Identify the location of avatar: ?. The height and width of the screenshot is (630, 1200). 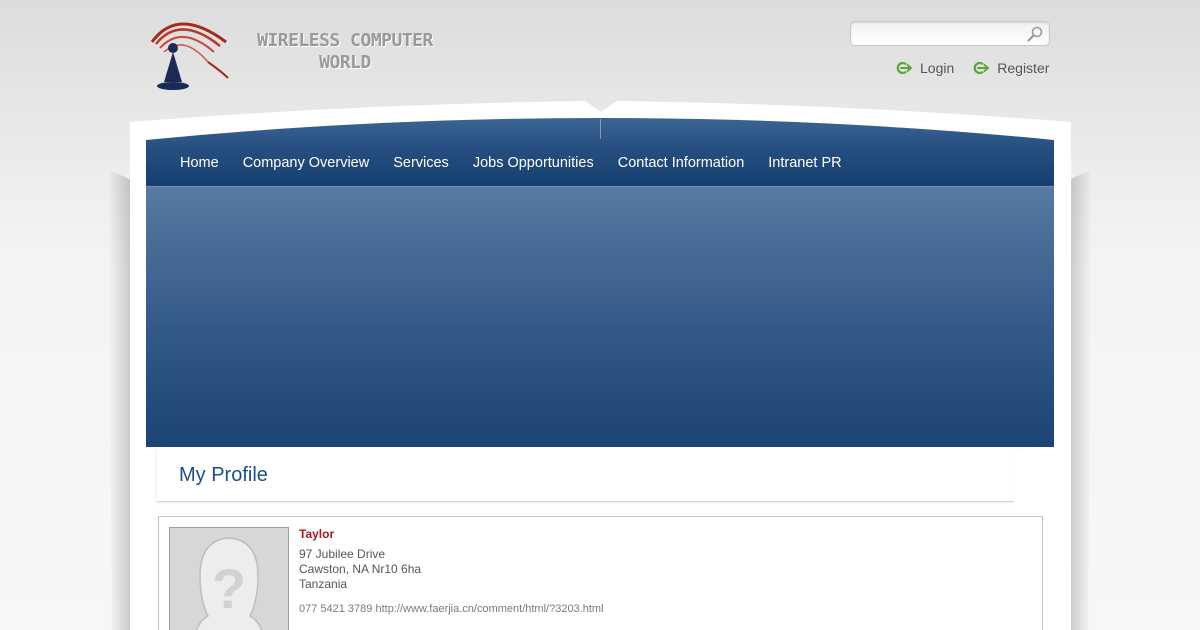
(229, 578).